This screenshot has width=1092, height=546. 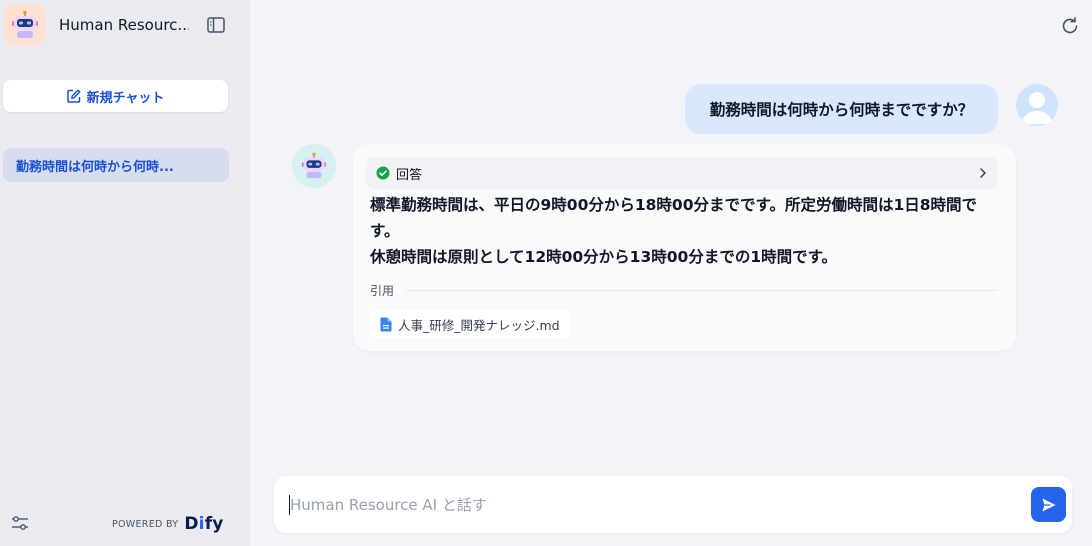 I want to click on sliders-icon, so click(x=20, y=523).